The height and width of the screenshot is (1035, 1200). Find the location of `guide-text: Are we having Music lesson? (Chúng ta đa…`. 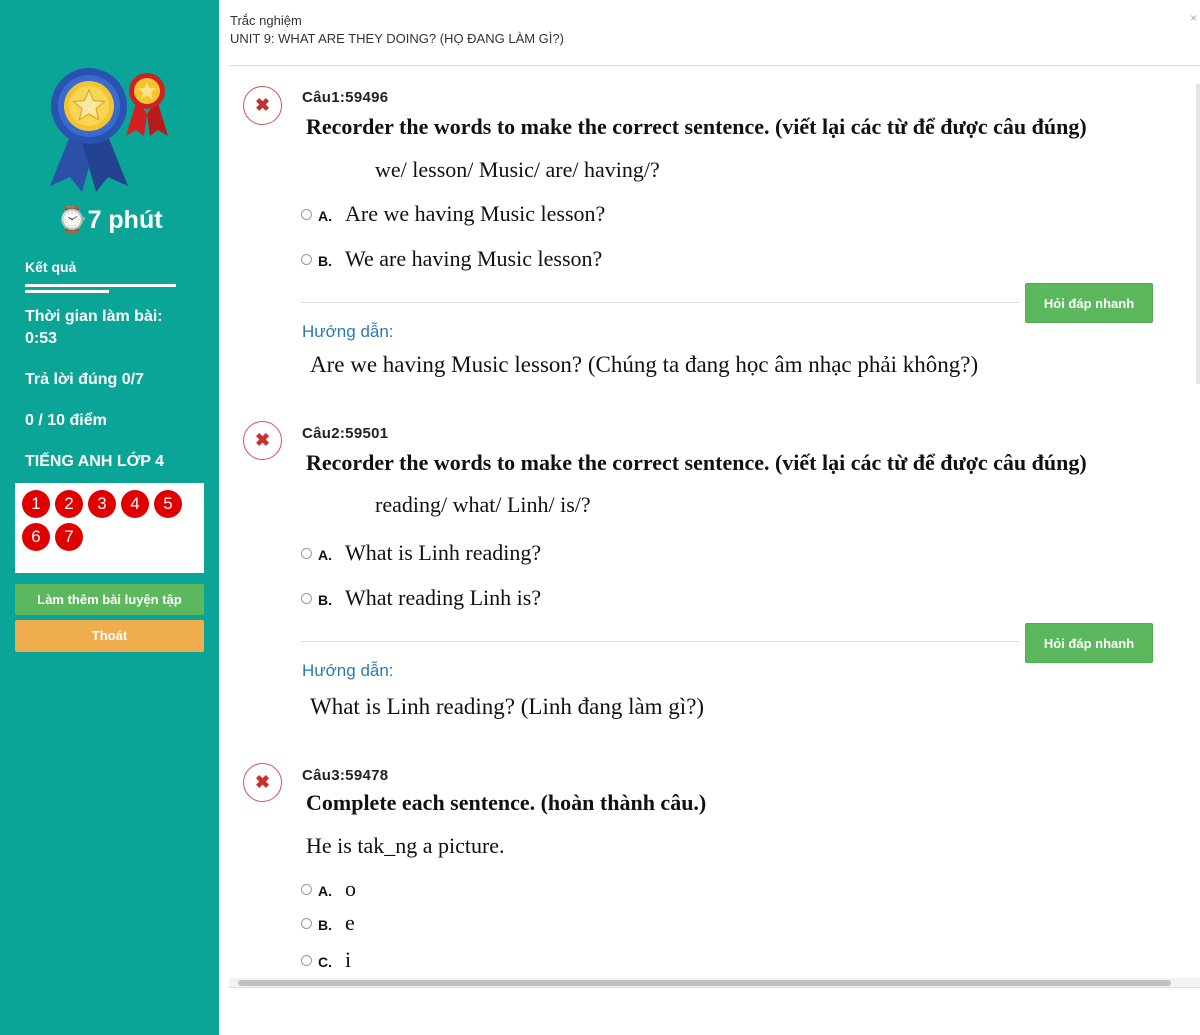

guide-text: Are we having Music lesson? (Chúng ta đa… is located at coordinates (644, 364).